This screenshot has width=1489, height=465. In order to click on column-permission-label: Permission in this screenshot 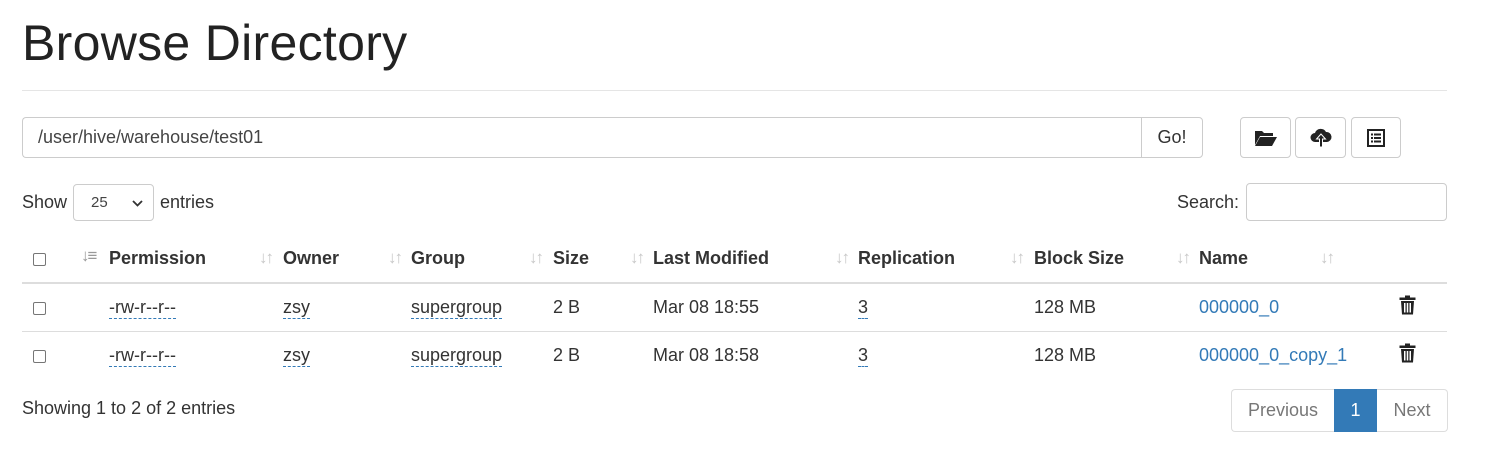, I will do `click(158, 258)`.